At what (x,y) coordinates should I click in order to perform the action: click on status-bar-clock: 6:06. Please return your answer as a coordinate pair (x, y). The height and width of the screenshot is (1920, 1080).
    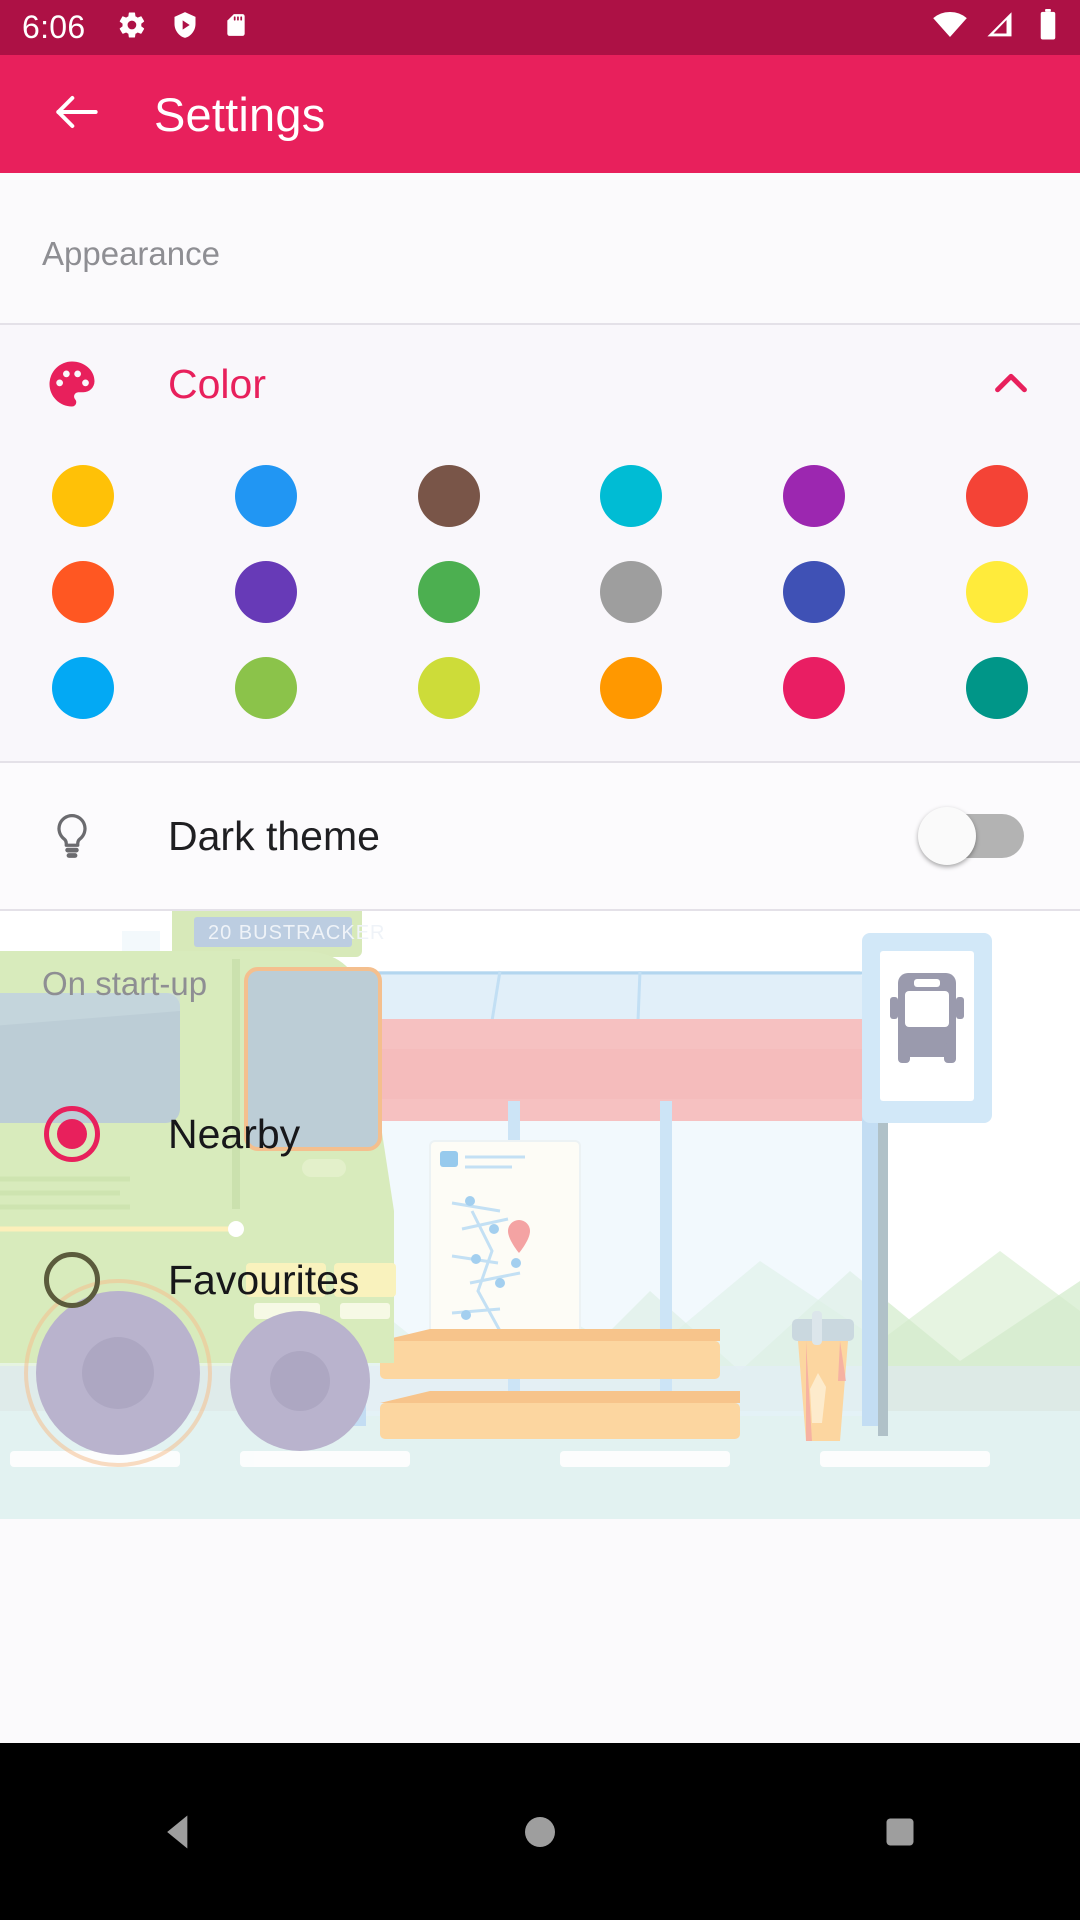
    Looking at the image, I should click on (54, 27).